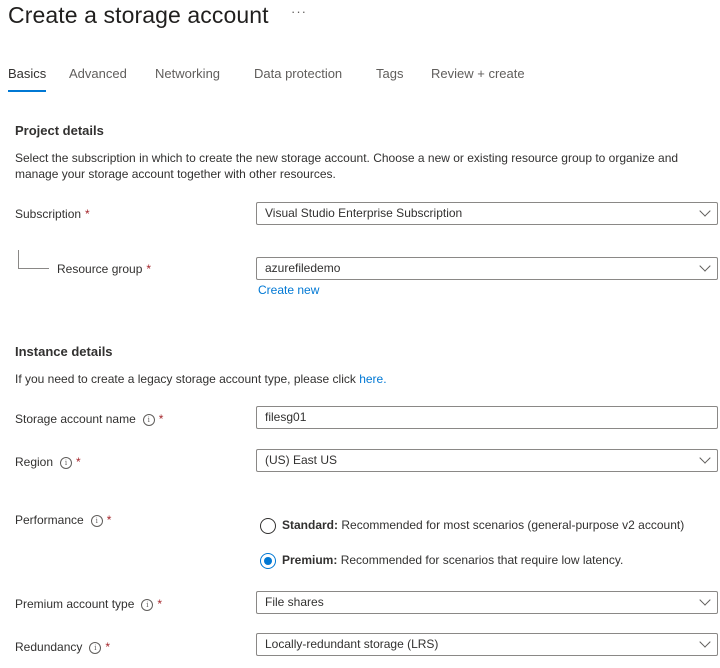 The height and width of the screenshot is (668, 720). What do you see at coordinates (187, 73) in the screenshot?
I see `tab-networking: Networking` at bounding box center [187, 73].